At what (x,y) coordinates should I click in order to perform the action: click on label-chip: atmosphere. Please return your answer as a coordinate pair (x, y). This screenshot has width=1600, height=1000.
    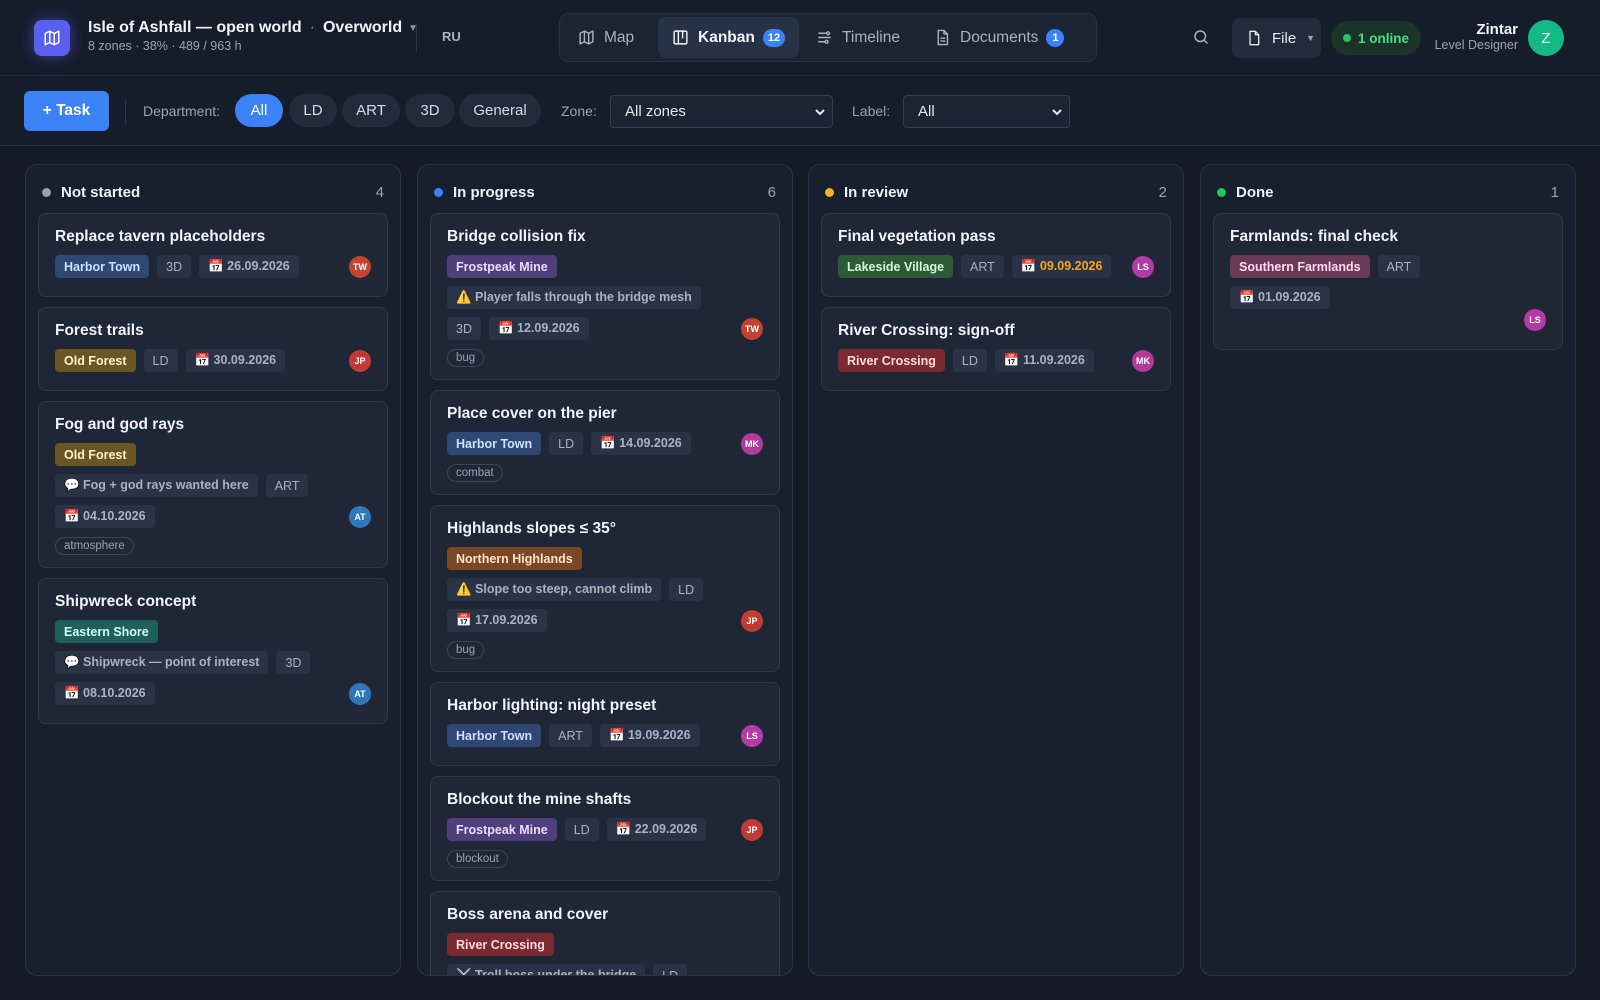
    Looking at the image, I should click on (94, 546).